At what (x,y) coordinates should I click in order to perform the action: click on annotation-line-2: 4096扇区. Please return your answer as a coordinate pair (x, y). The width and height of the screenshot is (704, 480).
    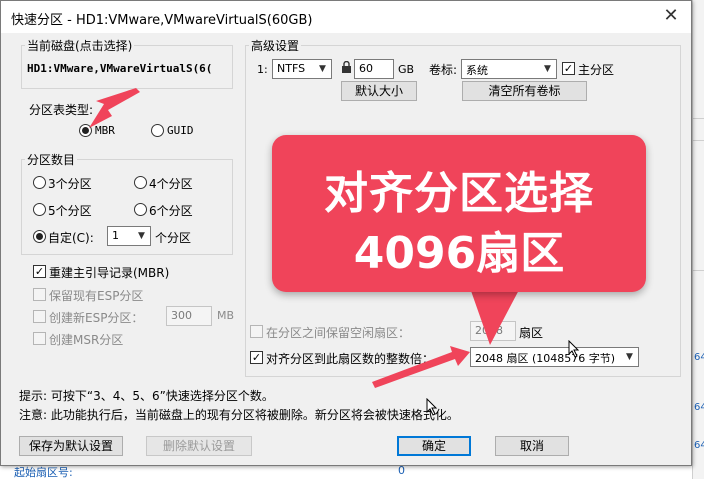
    Looking at the image, I should click on (459, 253).